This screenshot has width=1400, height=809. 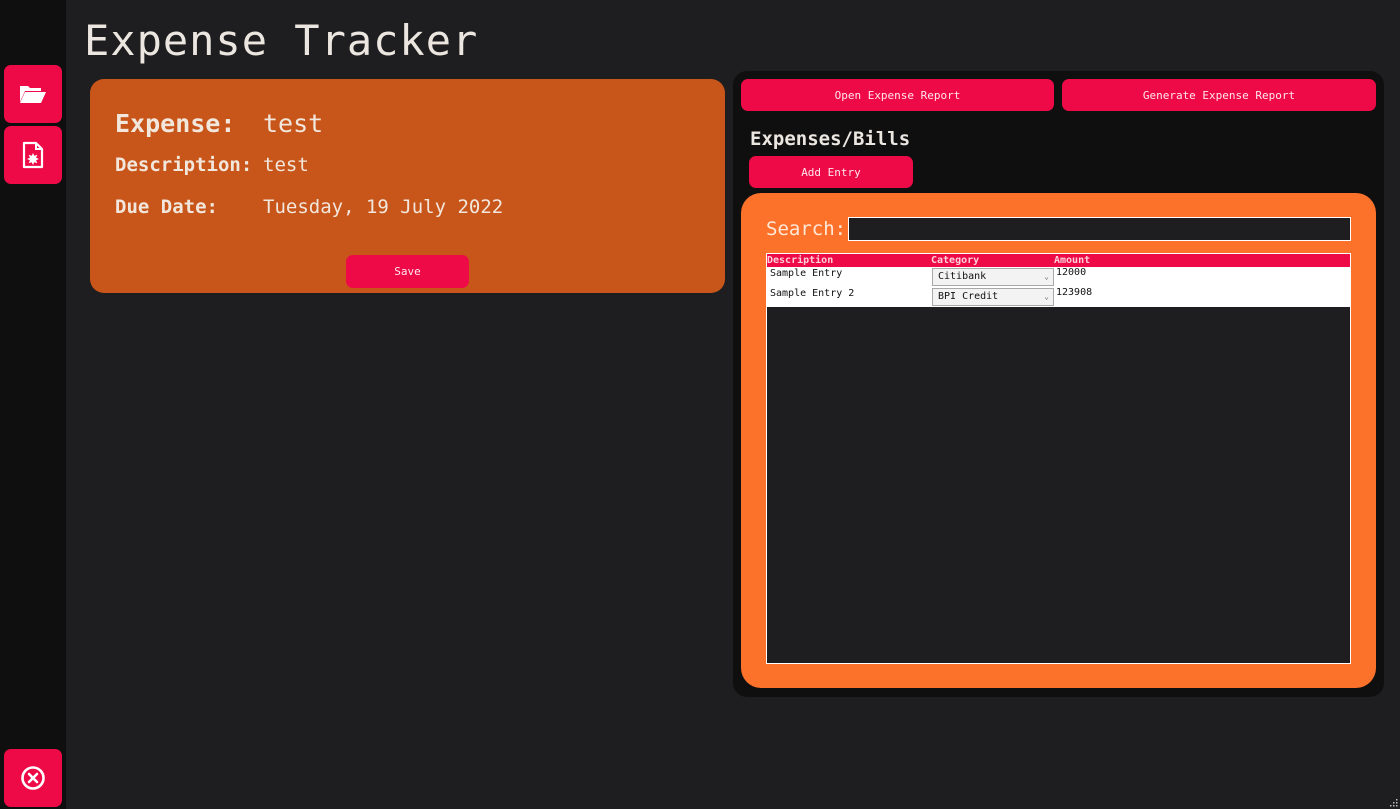 I want to click on row-amount: 12000, so click(x=1071, y=272).